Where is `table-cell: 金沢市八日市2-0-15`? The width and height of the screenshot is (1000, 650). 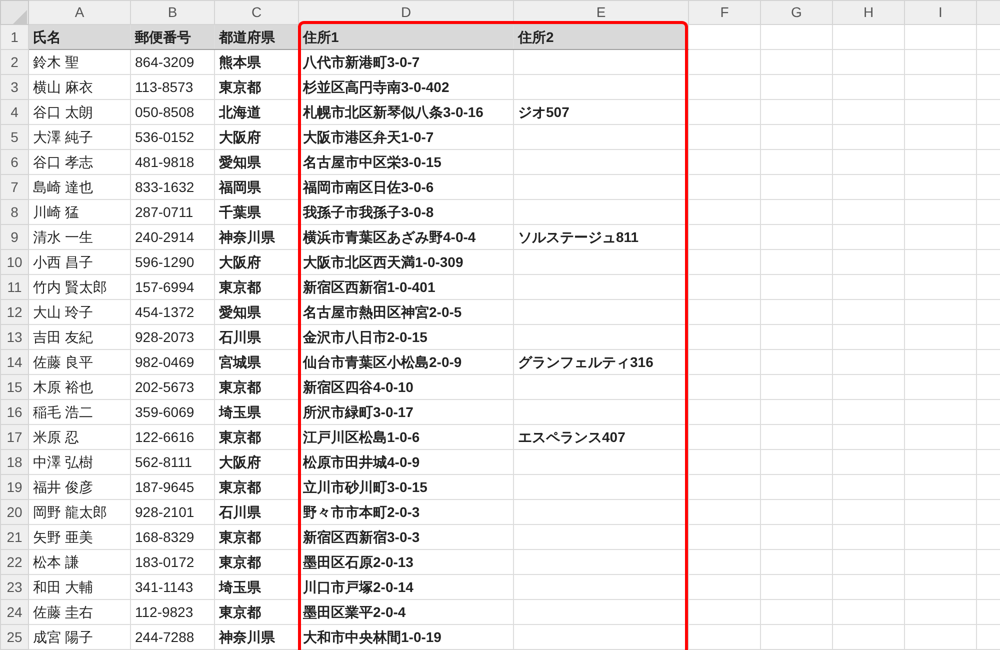
table-cell: 金沢市八日市2-0-15 is located at coordinates (406, 337).